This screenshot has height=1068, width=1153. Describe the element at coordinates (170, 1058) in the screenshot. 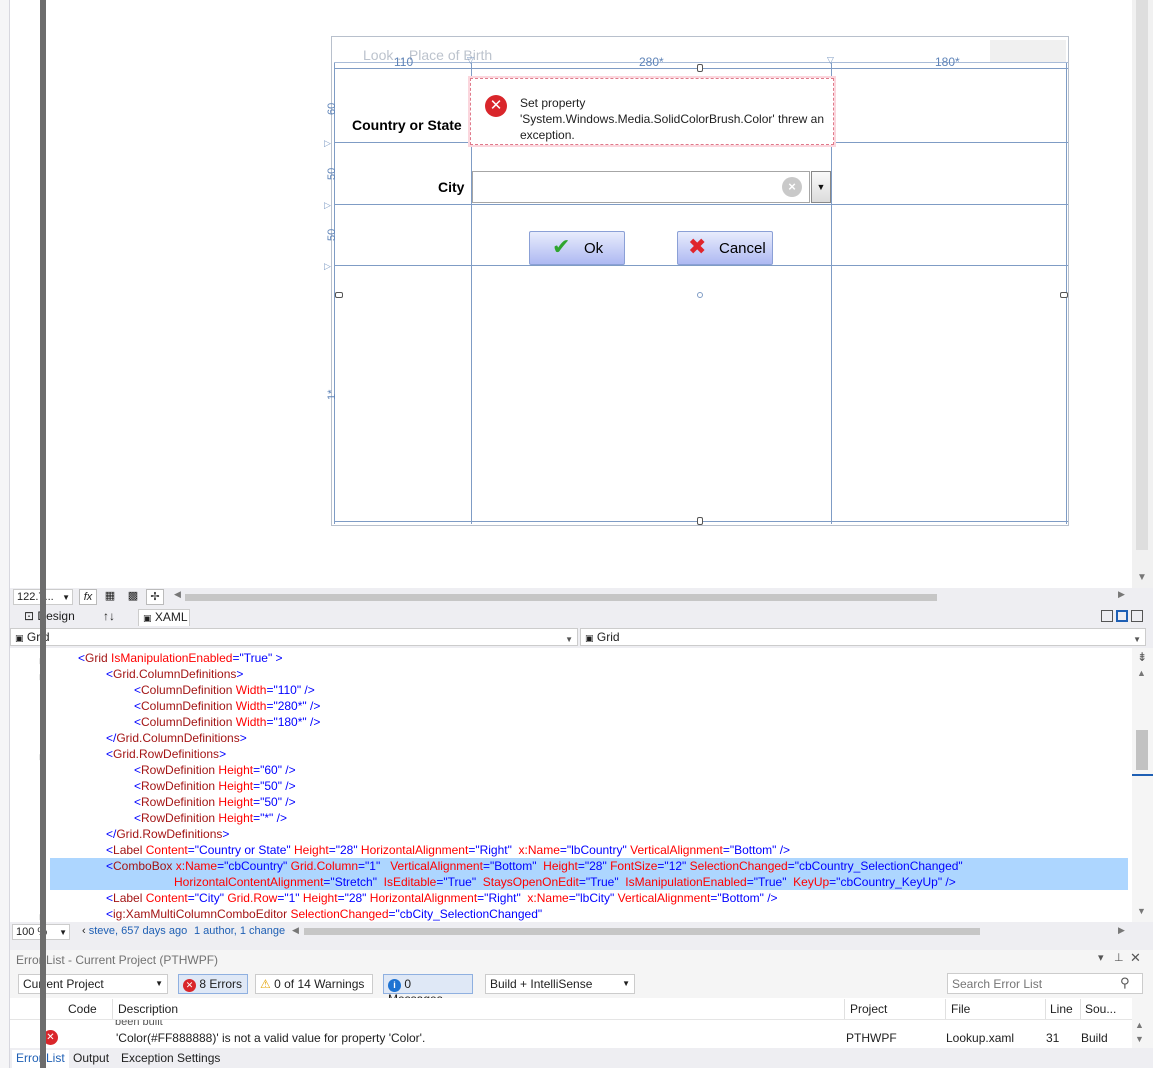

I see `tab-exception-settings: Exception Settings` at that location.